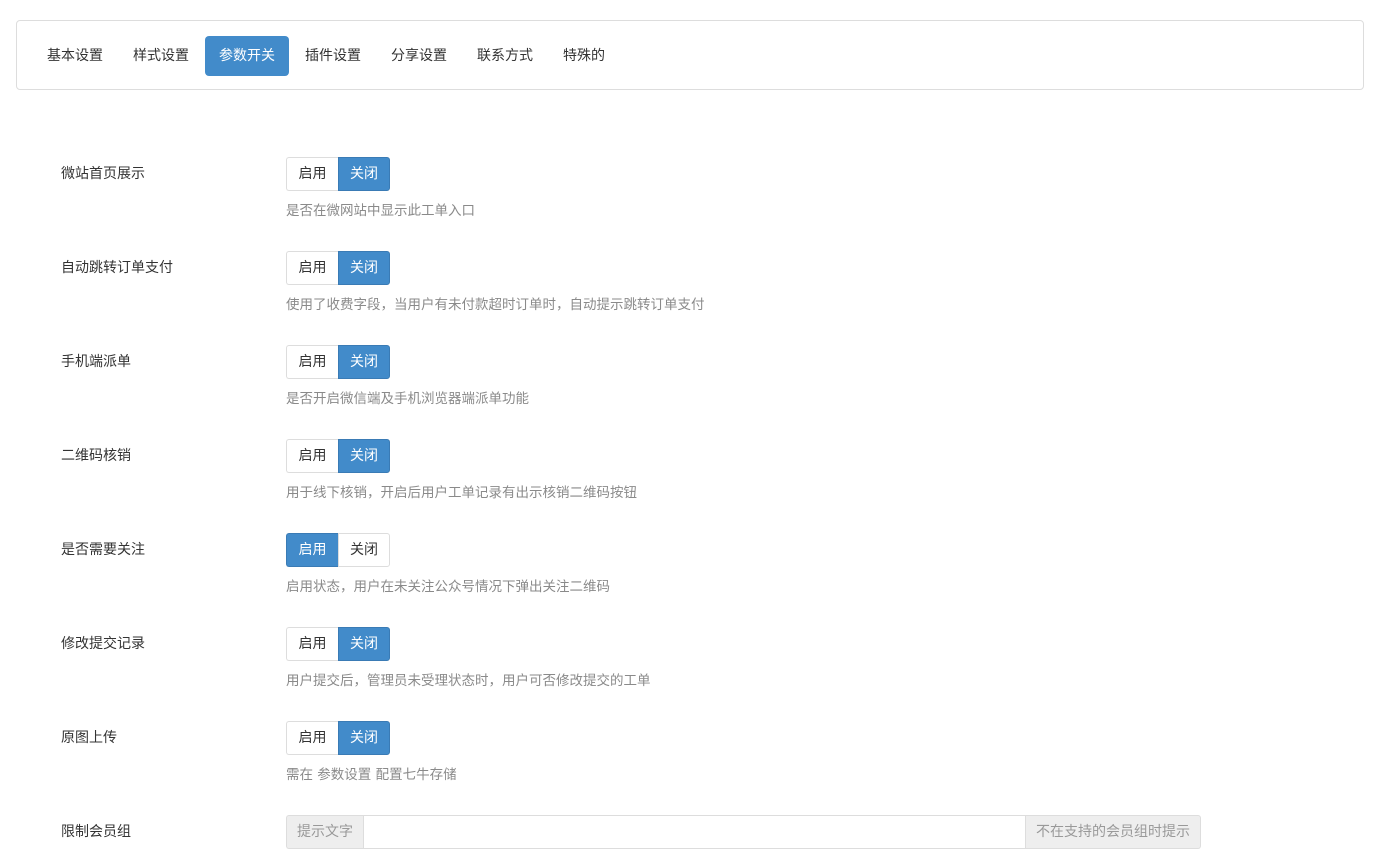  What do you see at coordinates (103, 644) in the screenshot?
I see `setting-label-edit-submission: 修改提交记录` at bounding box center [103, 644].